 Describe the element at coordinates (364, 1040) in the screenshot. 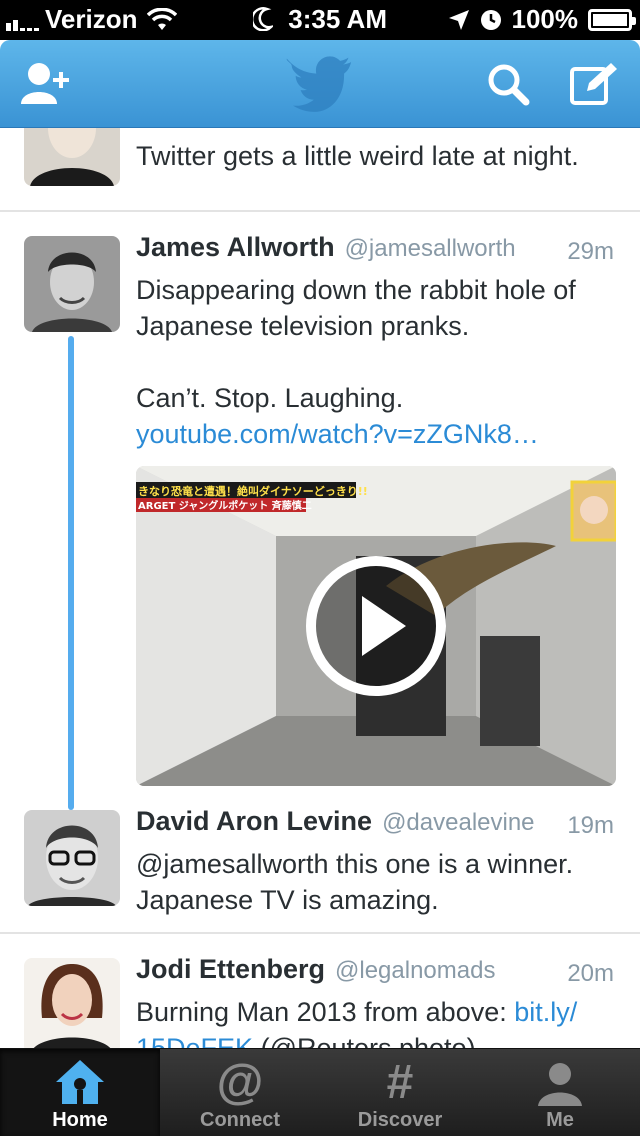

I see `tweet-text-suffix: (@Reuters photo)` at that location.